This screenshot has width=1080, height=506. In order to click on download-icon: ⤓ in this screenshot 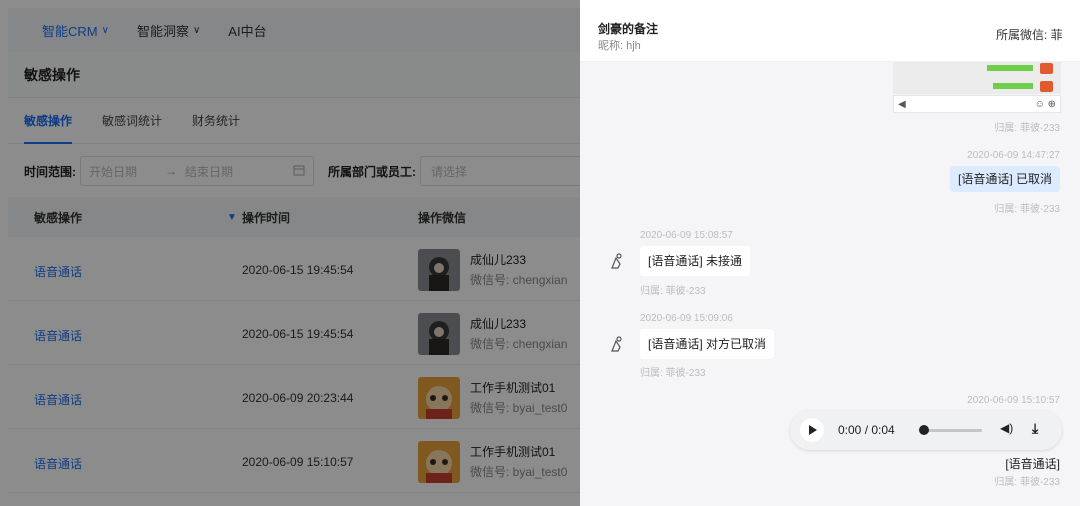, I will do `click(1035, 428)`.